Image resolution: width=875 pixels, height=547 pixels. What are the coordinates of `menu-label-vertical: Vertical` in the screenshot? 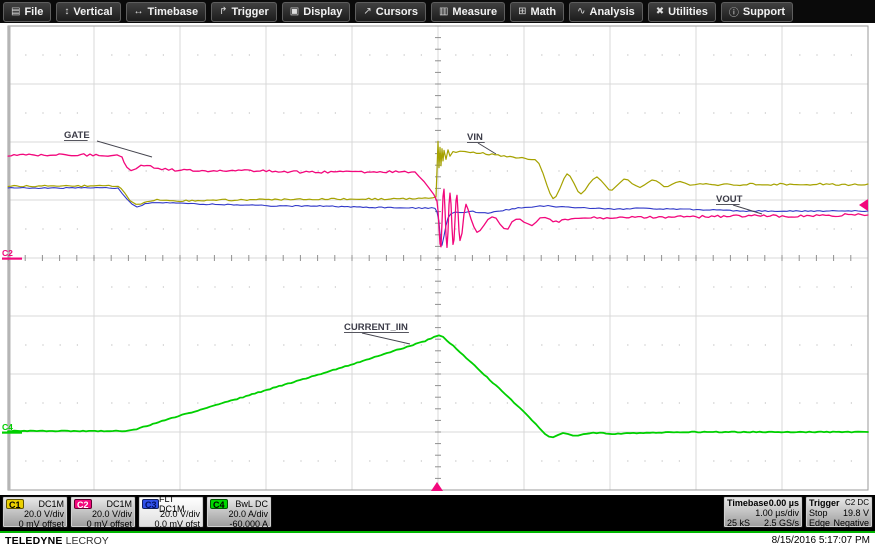 It's located at (93, 11).